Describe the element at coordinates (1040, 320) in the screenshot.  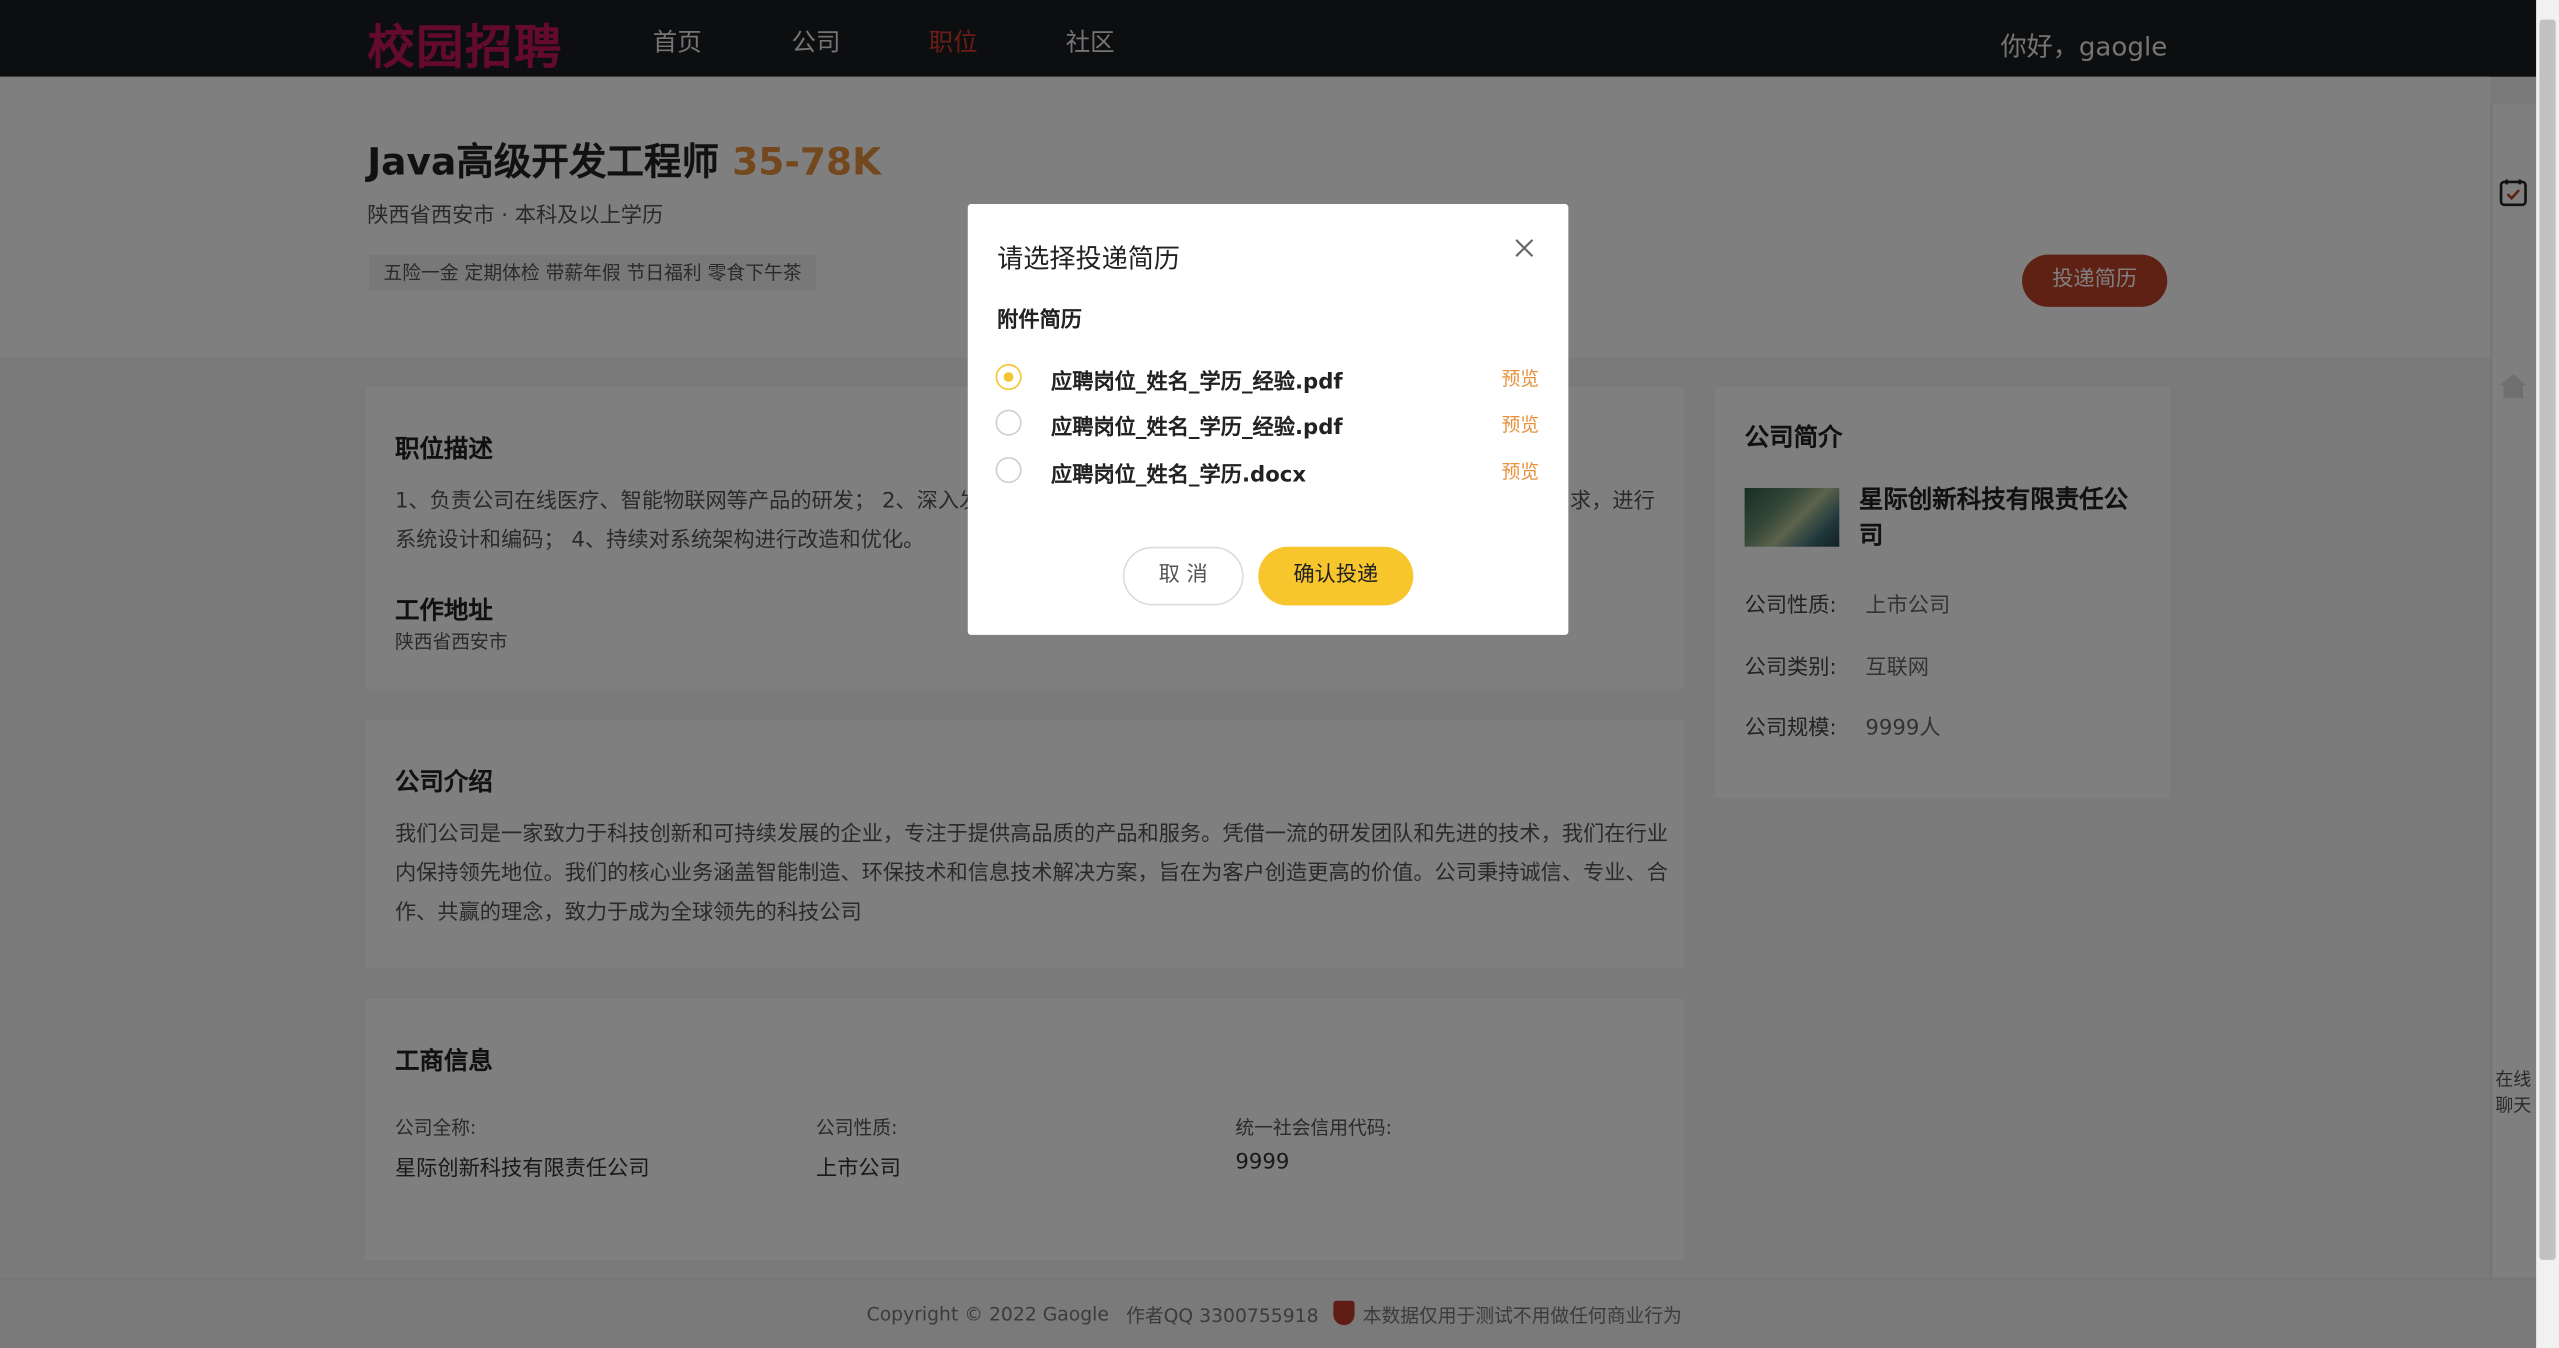
I see `attachment-resume-label: 附件简历` at that location.